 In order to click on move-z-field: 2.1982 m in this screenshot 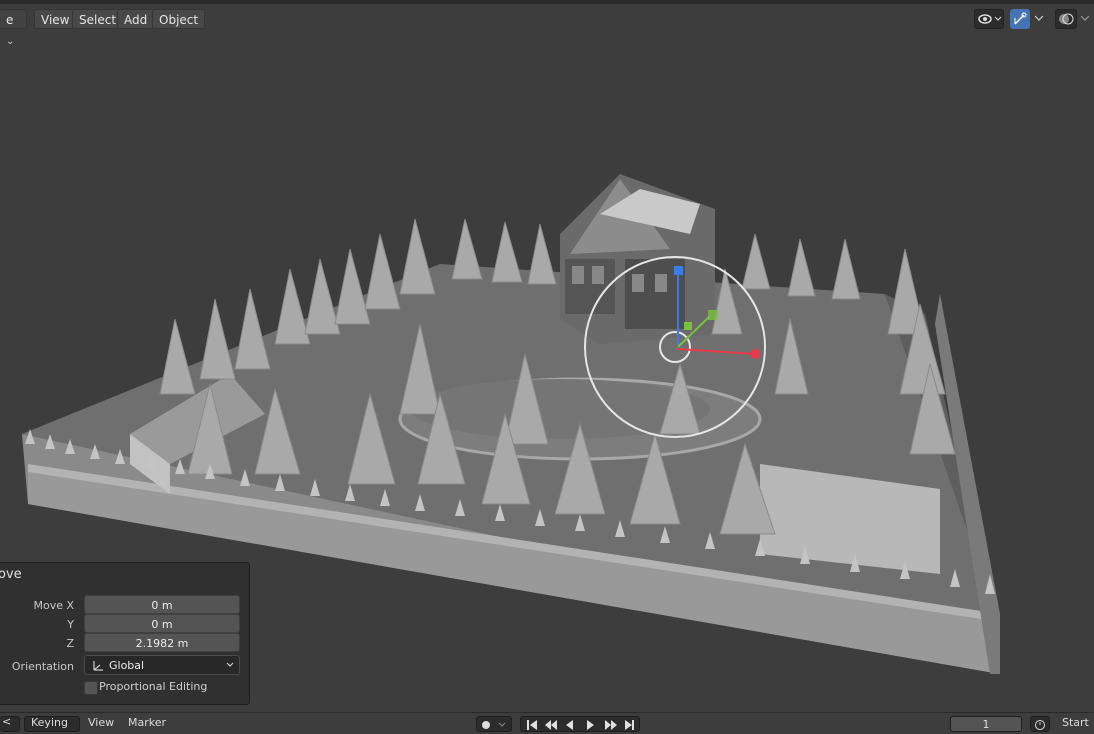, I will do `click(162, 642)`.